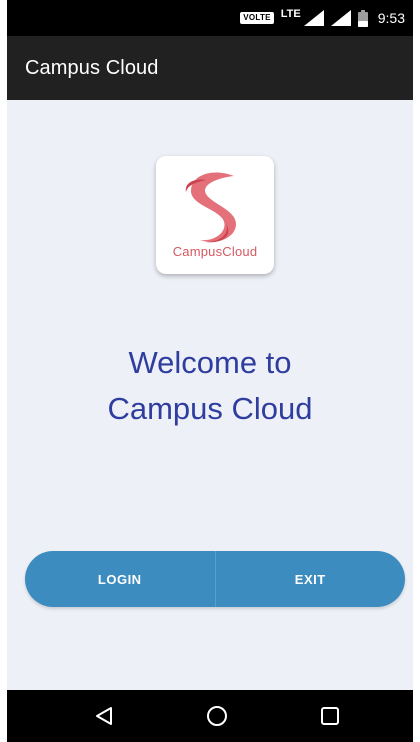 The image size is (420, 742). Describe the element at coordinates (257, 18) in the screenshot. I see `volte-icon: VOLTE` at that location.